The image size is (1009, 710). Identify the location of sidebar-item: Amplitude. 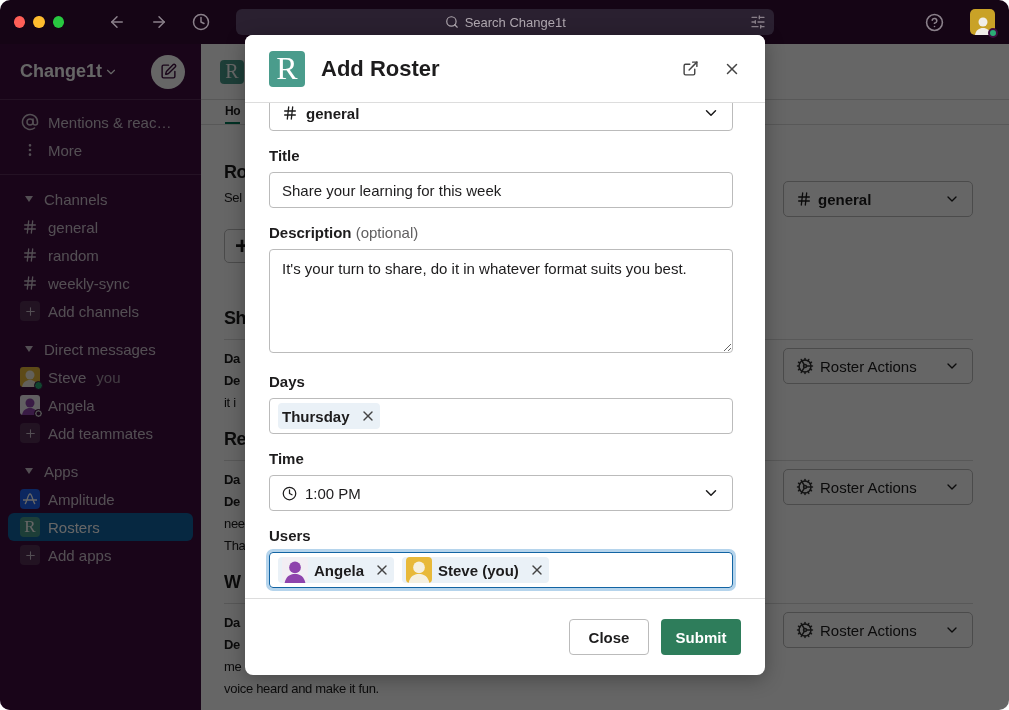
(100, 499).